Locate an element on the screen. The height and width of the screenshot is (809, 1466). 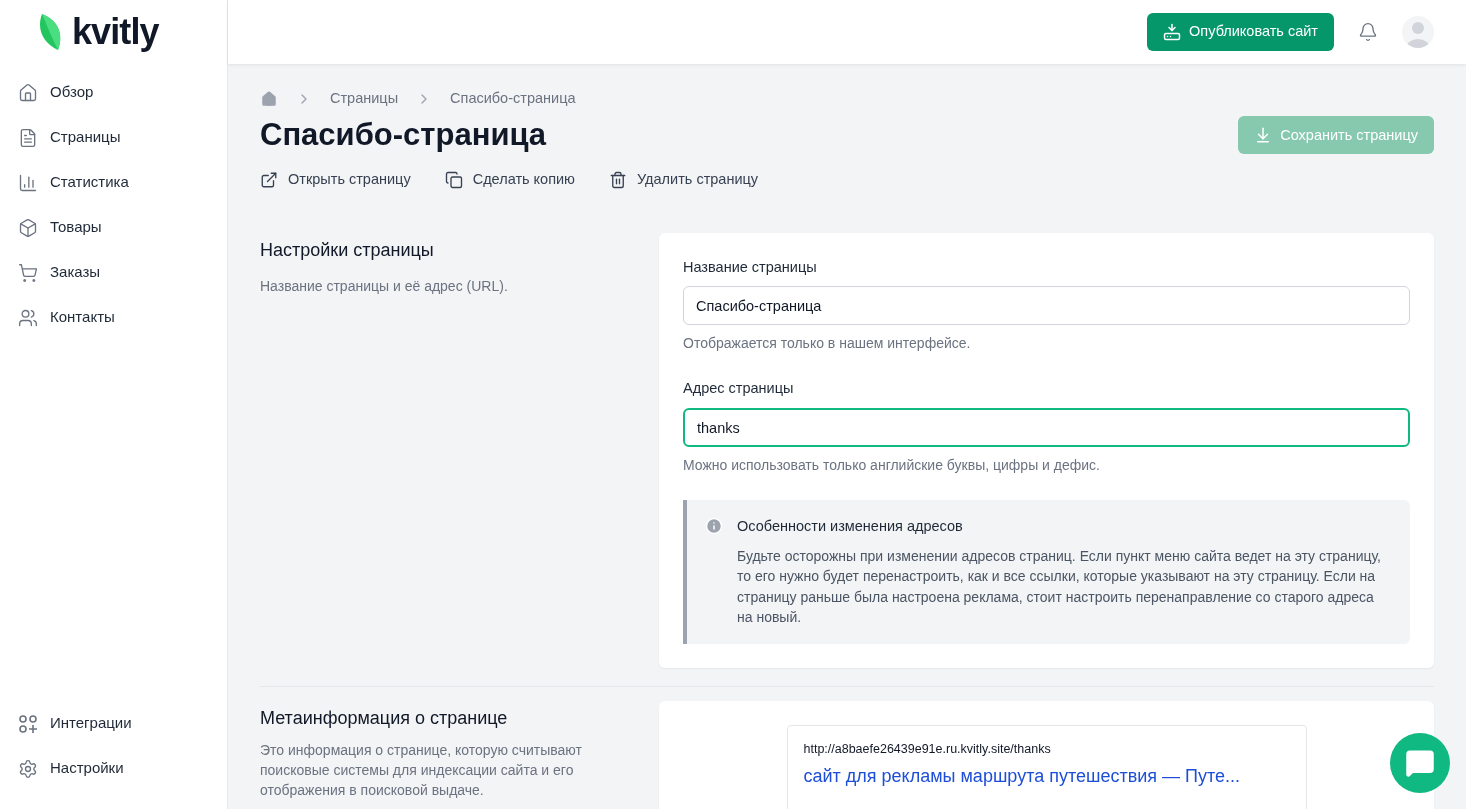
bar-chart-icon is located at coordinates (28, 182).